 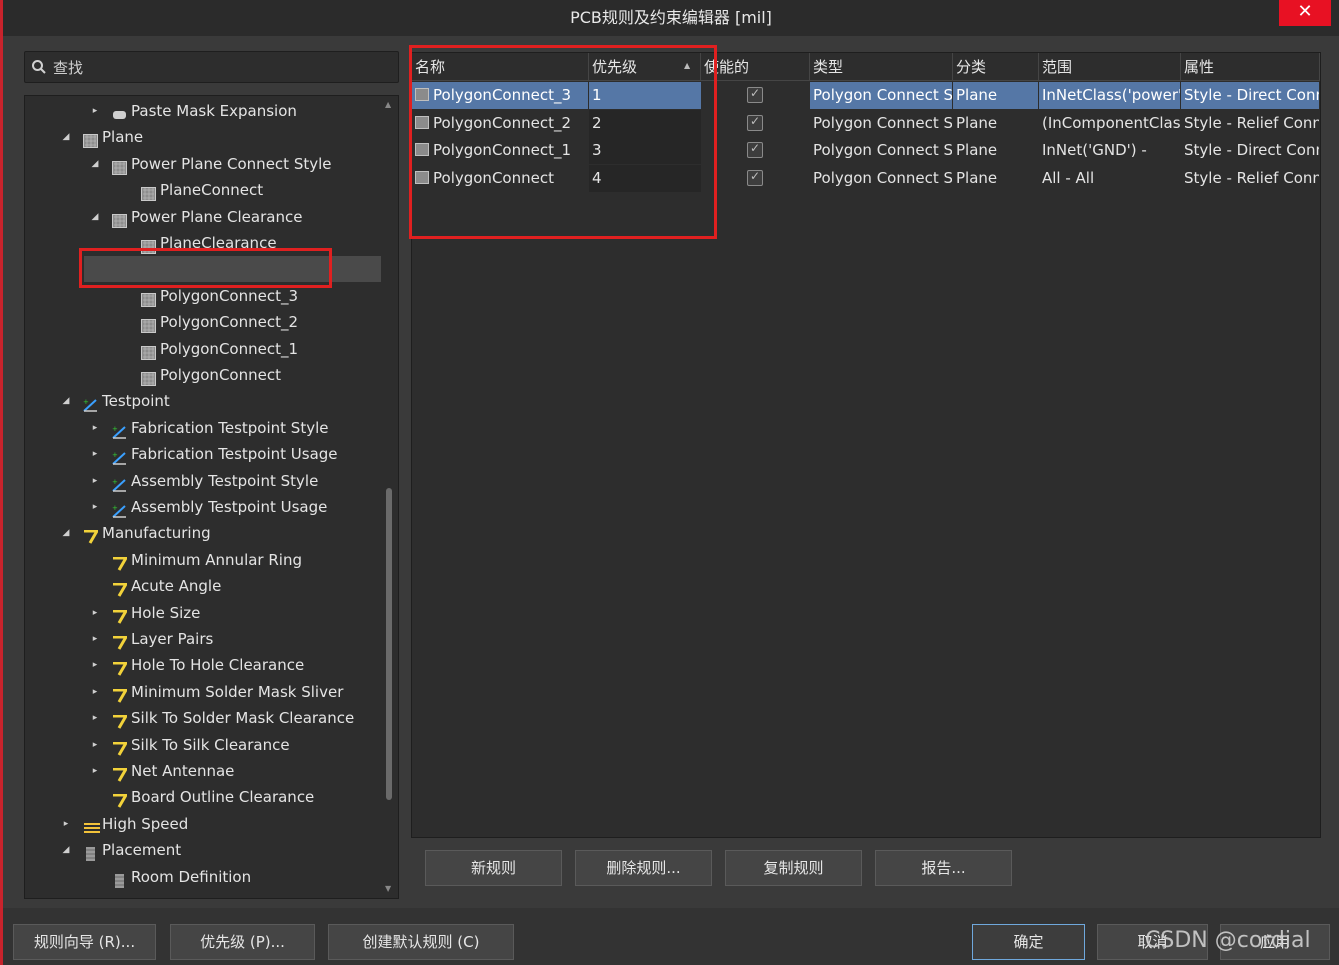 I want to click on tree-item: PolygonConnect, so click(x=210, y=375).